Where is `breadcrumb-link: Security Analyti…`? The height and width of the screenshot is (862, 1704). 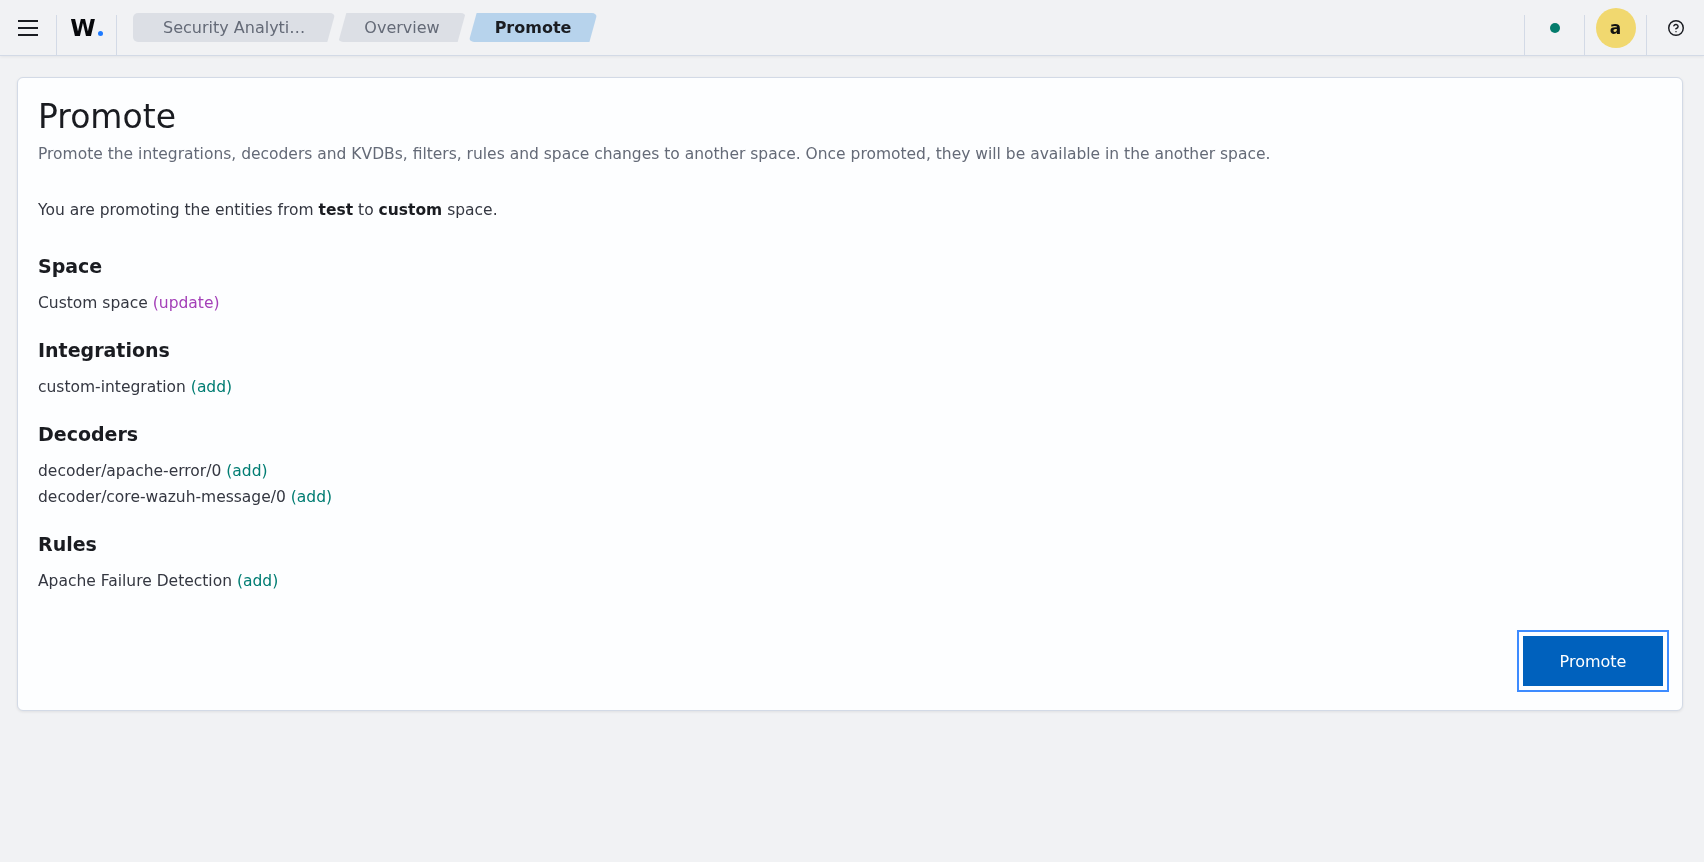 breadcrumb-link: Security Analyti… is located at coordinates (234, 27).